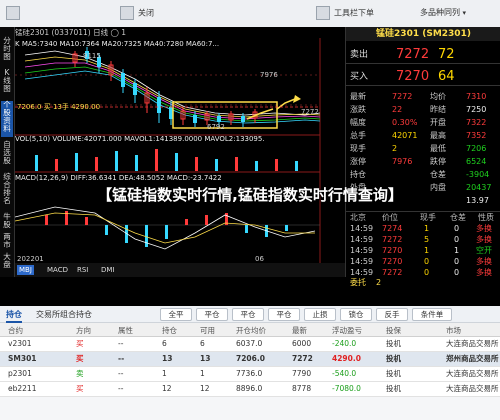 The image size is (500, 420). I want to click on positions-header: 合约 方向 属性 持仓 可用 开仓均价 最新 浮动盈亏 投保 市场, so click(250, 330).